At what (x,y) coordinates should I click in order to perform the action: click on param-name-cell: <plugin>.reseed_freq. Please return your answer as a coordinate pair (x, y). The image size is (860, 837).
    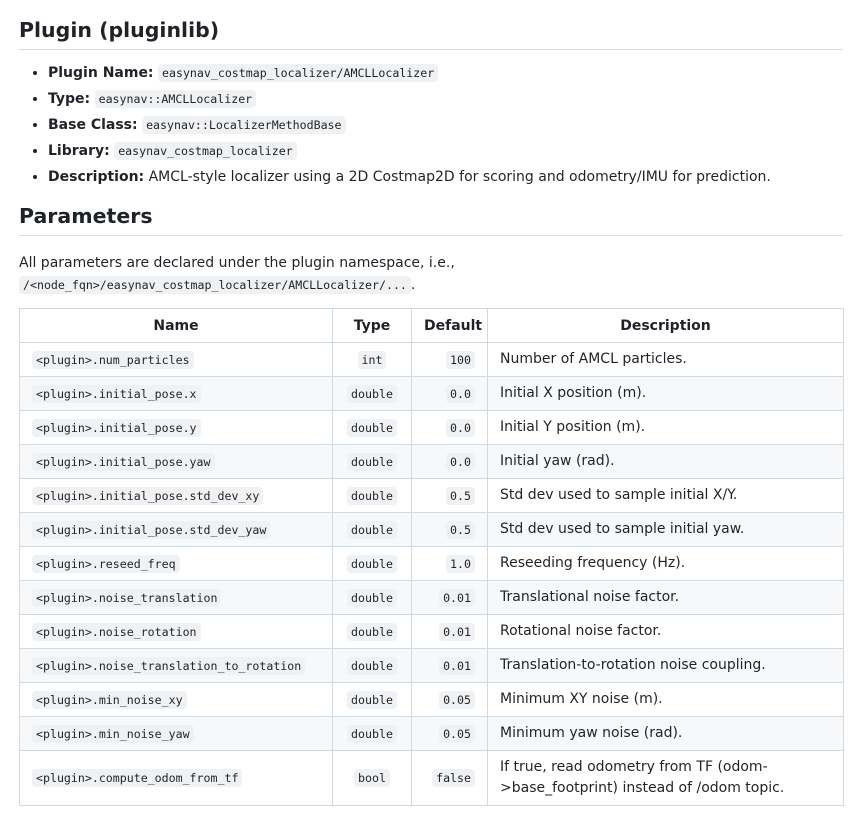
    Looking at the image, I should click on (176, 563).